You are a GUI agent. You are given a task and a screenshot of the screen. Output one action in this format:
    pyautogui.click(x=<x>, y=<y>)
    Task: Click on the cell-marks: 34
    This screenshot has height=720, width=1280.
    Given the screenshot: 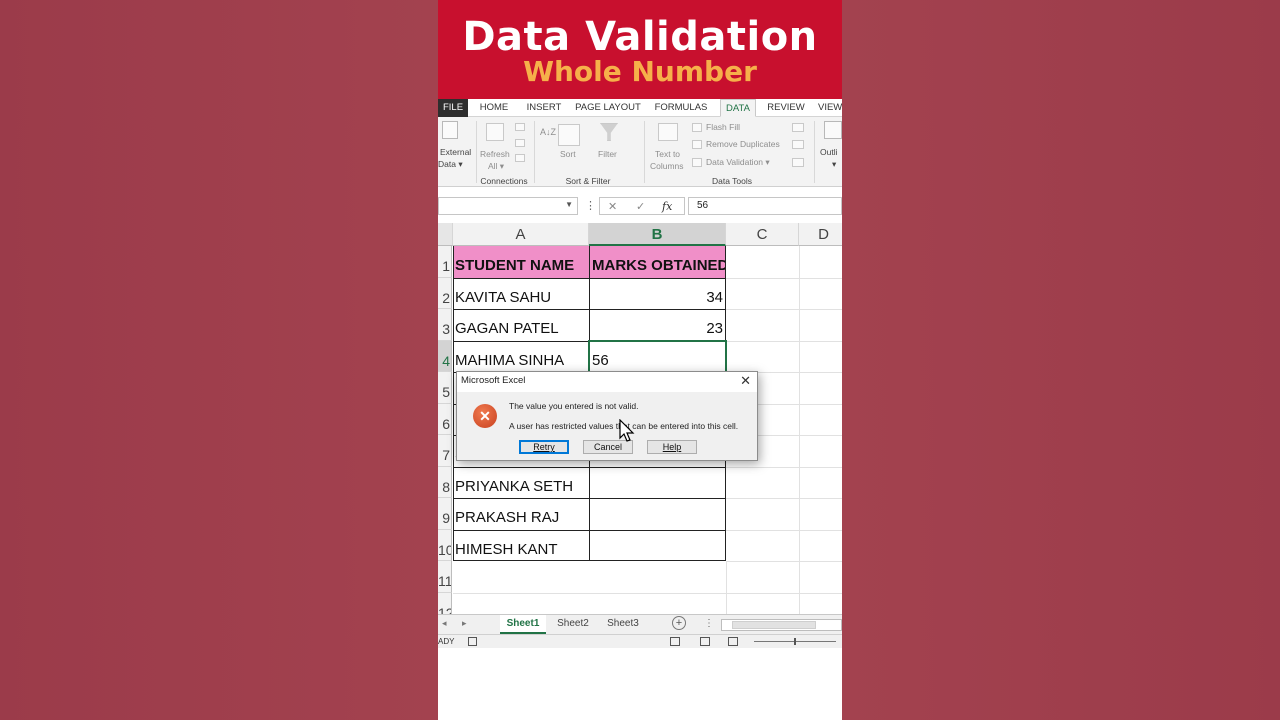 What is the action you would take?
    pyautogui.click(x=657, y=293)
    